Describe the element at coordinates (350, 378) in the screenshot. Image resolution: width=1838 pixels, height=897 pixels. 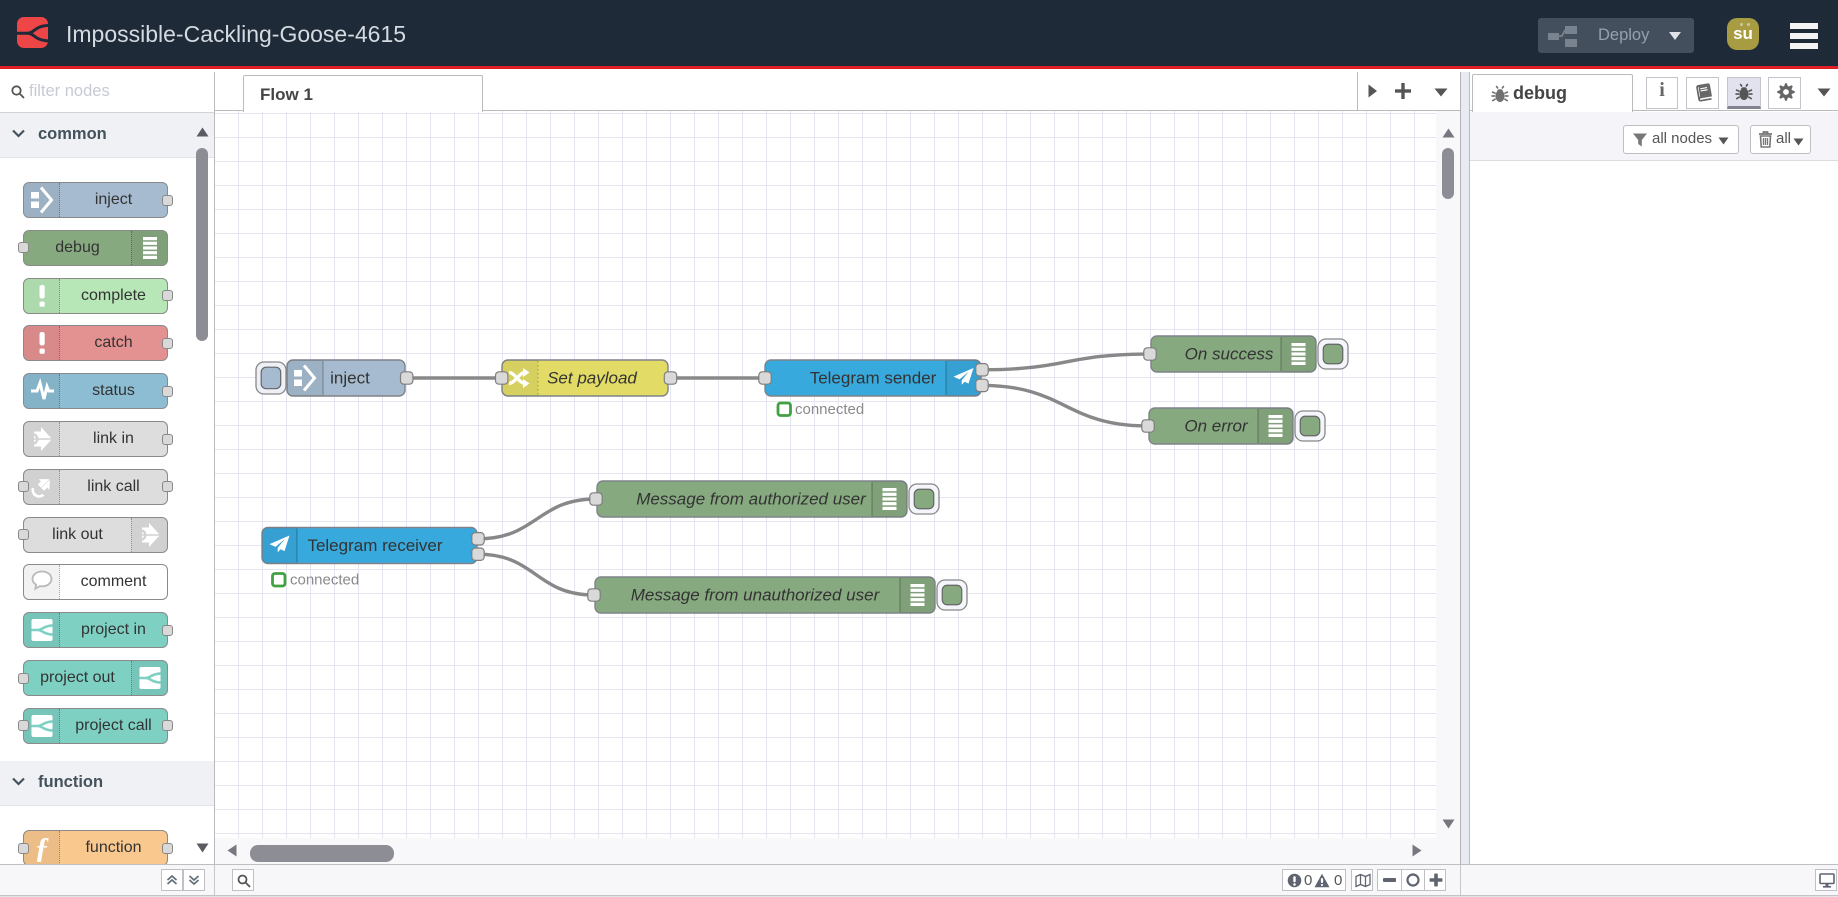
I see `svg-text: inject` at that location.